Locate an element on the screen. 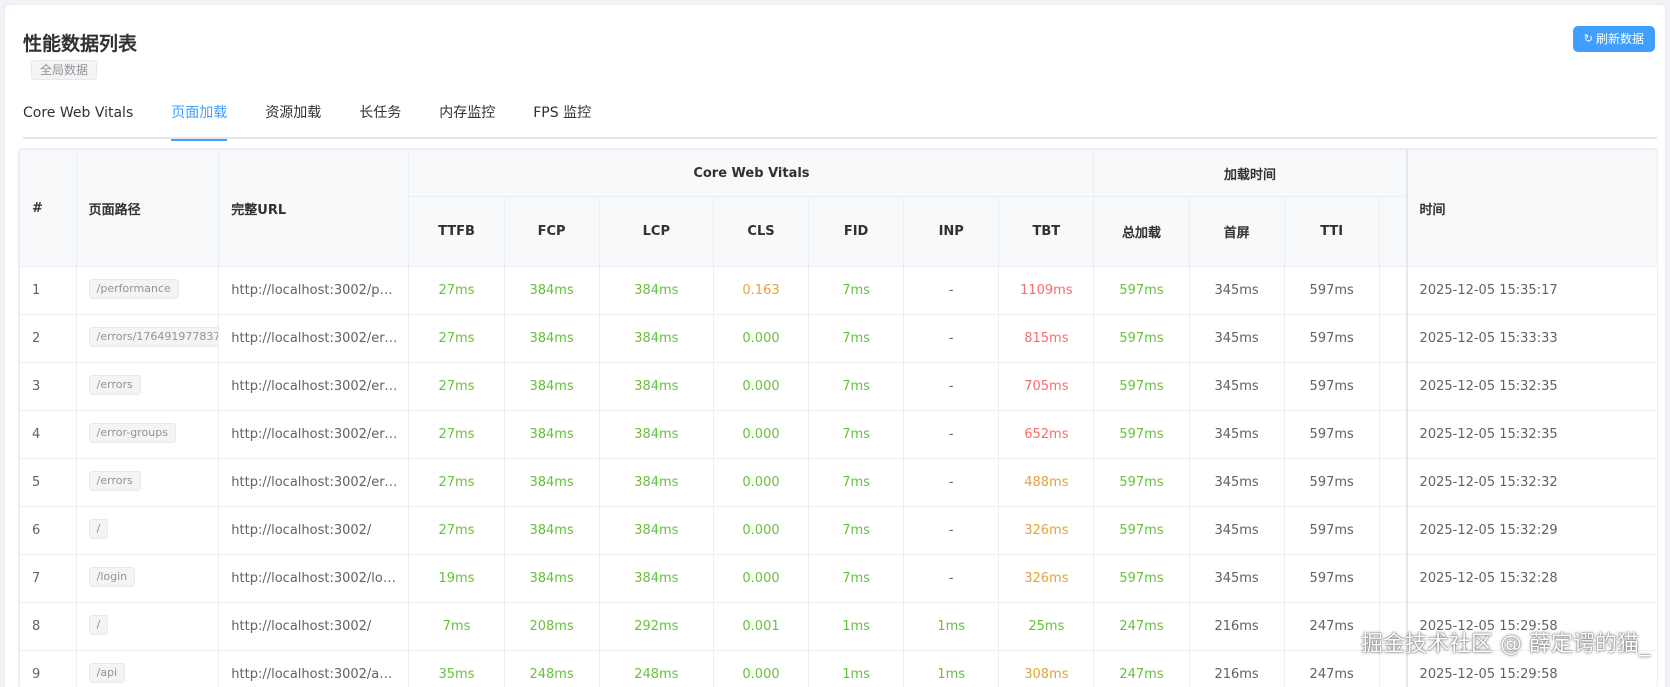  cell-index-value: 4 is located at coordinates (36, 434).